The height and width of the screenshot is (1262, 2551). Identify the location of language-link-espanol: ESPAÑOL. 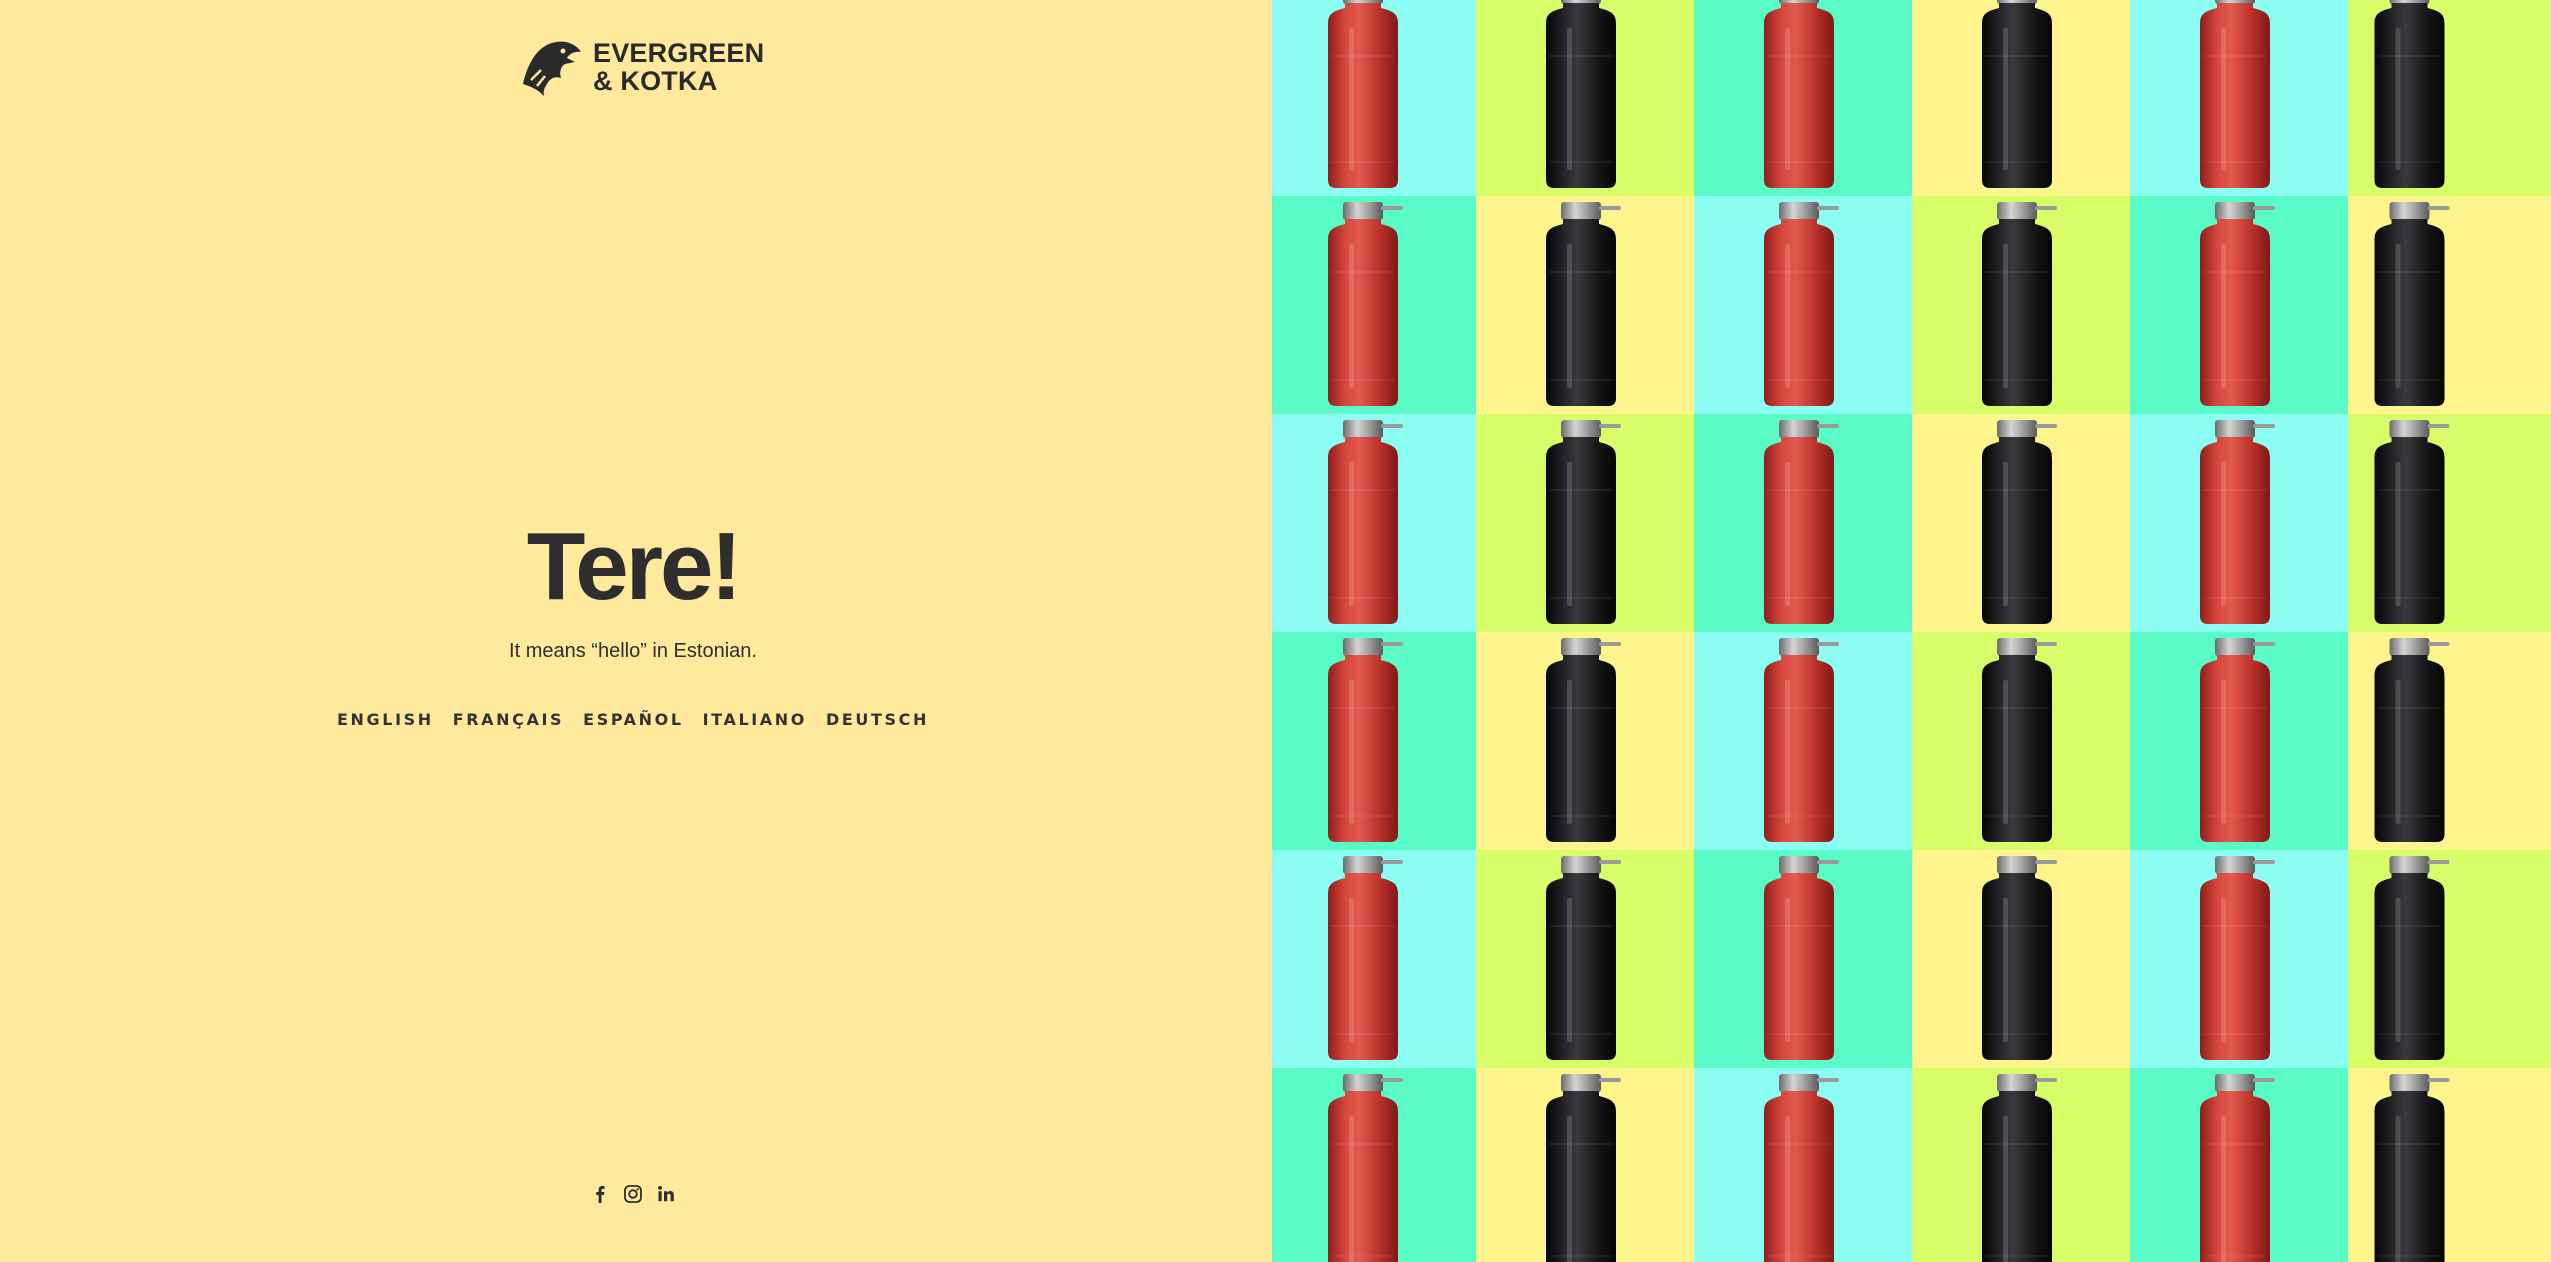
(633, 719).